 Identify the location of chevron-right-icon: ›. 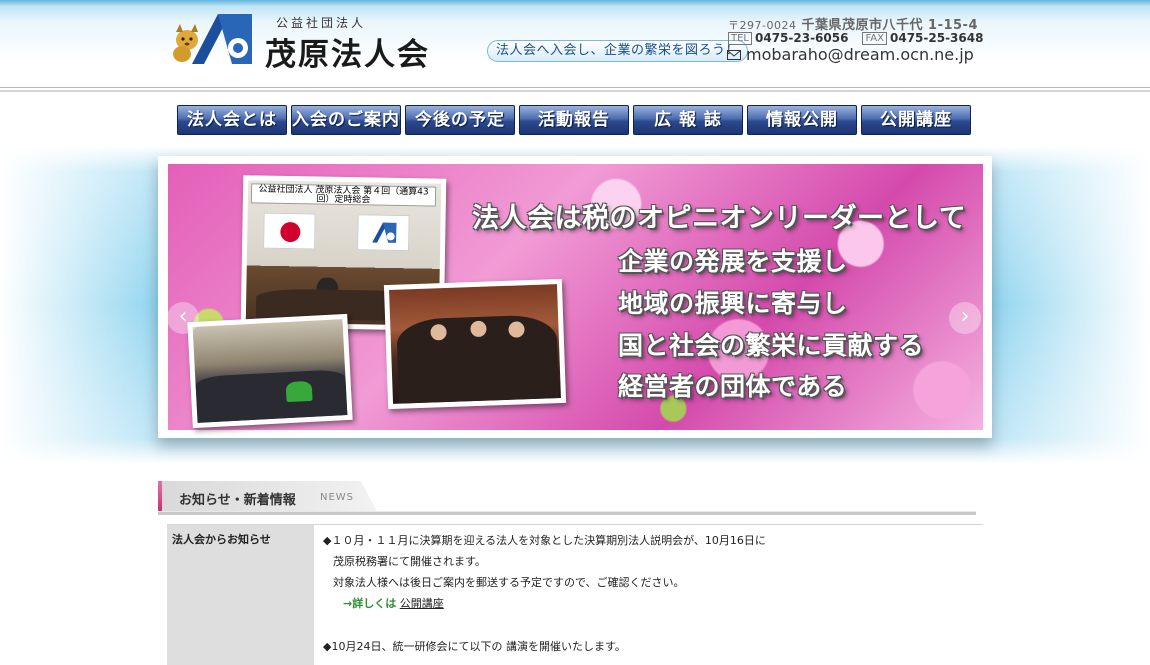
(965, 316).